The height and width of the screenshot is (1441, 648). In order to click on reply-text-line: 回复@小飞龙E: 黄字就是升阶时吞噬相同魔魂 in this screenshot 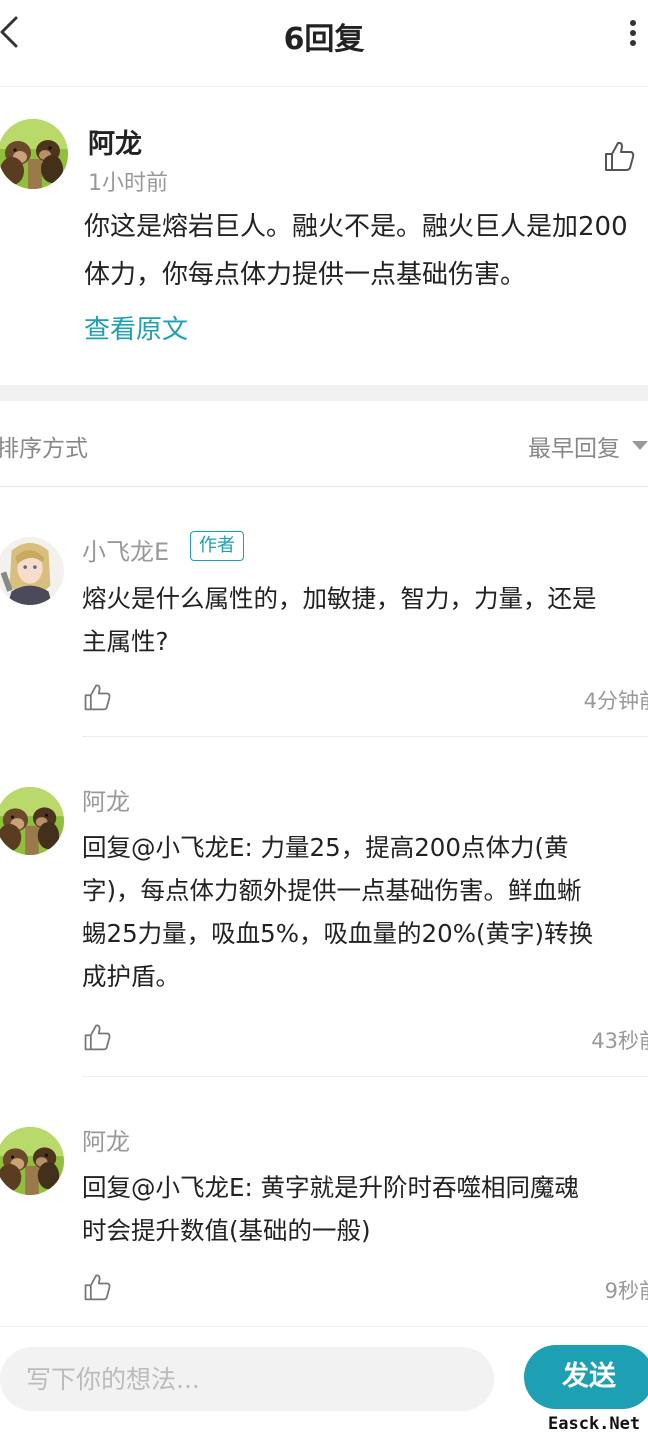, I will do `click(331, 1187)`.